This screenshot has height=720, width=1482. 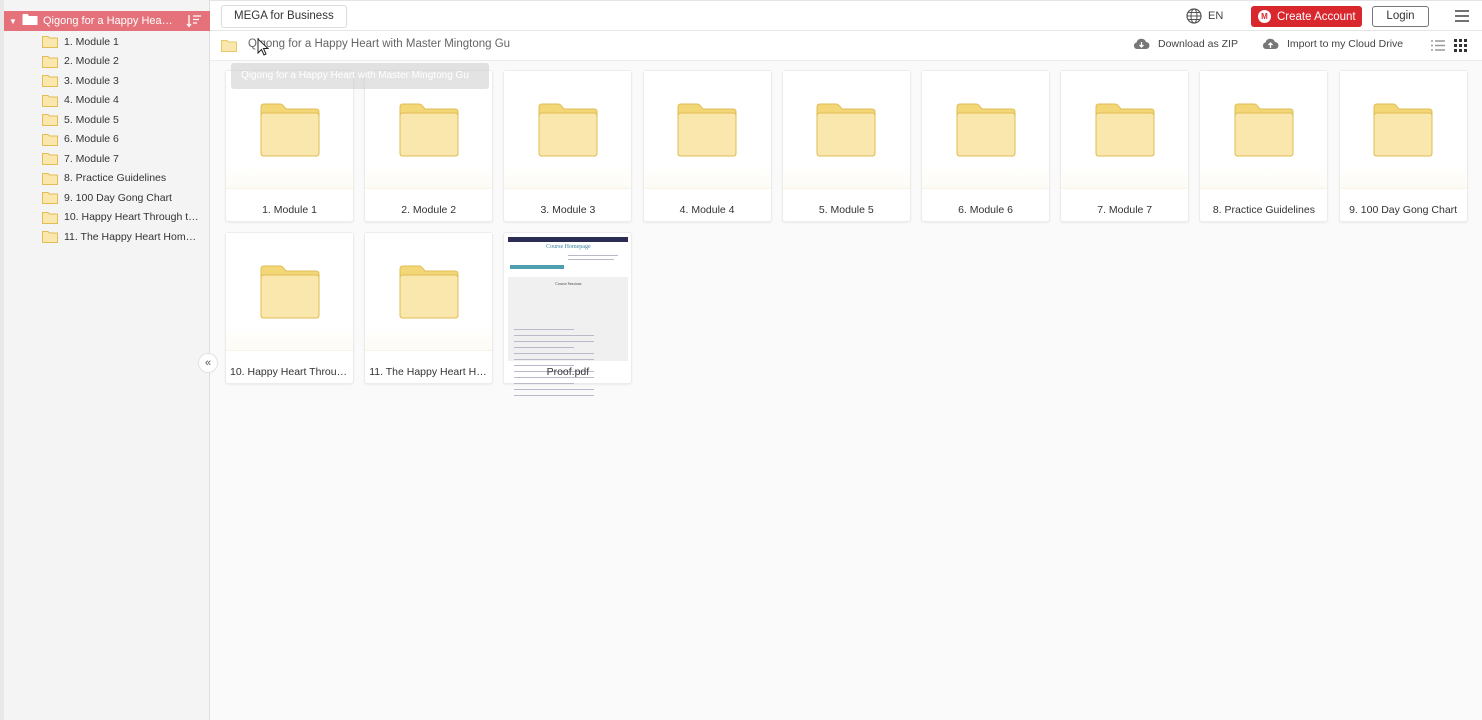 What do you see at coordinates (1460, 45) in the screenshot?
I see `grid-view-icon` at bounding box center [1460, 45].